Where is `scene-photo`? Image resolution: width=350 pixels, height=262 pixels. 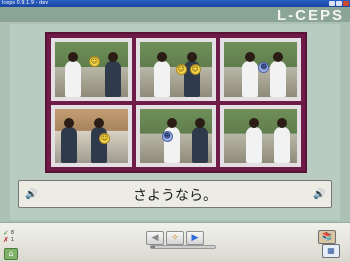 scene-photo is located at coordinates (260, 135).